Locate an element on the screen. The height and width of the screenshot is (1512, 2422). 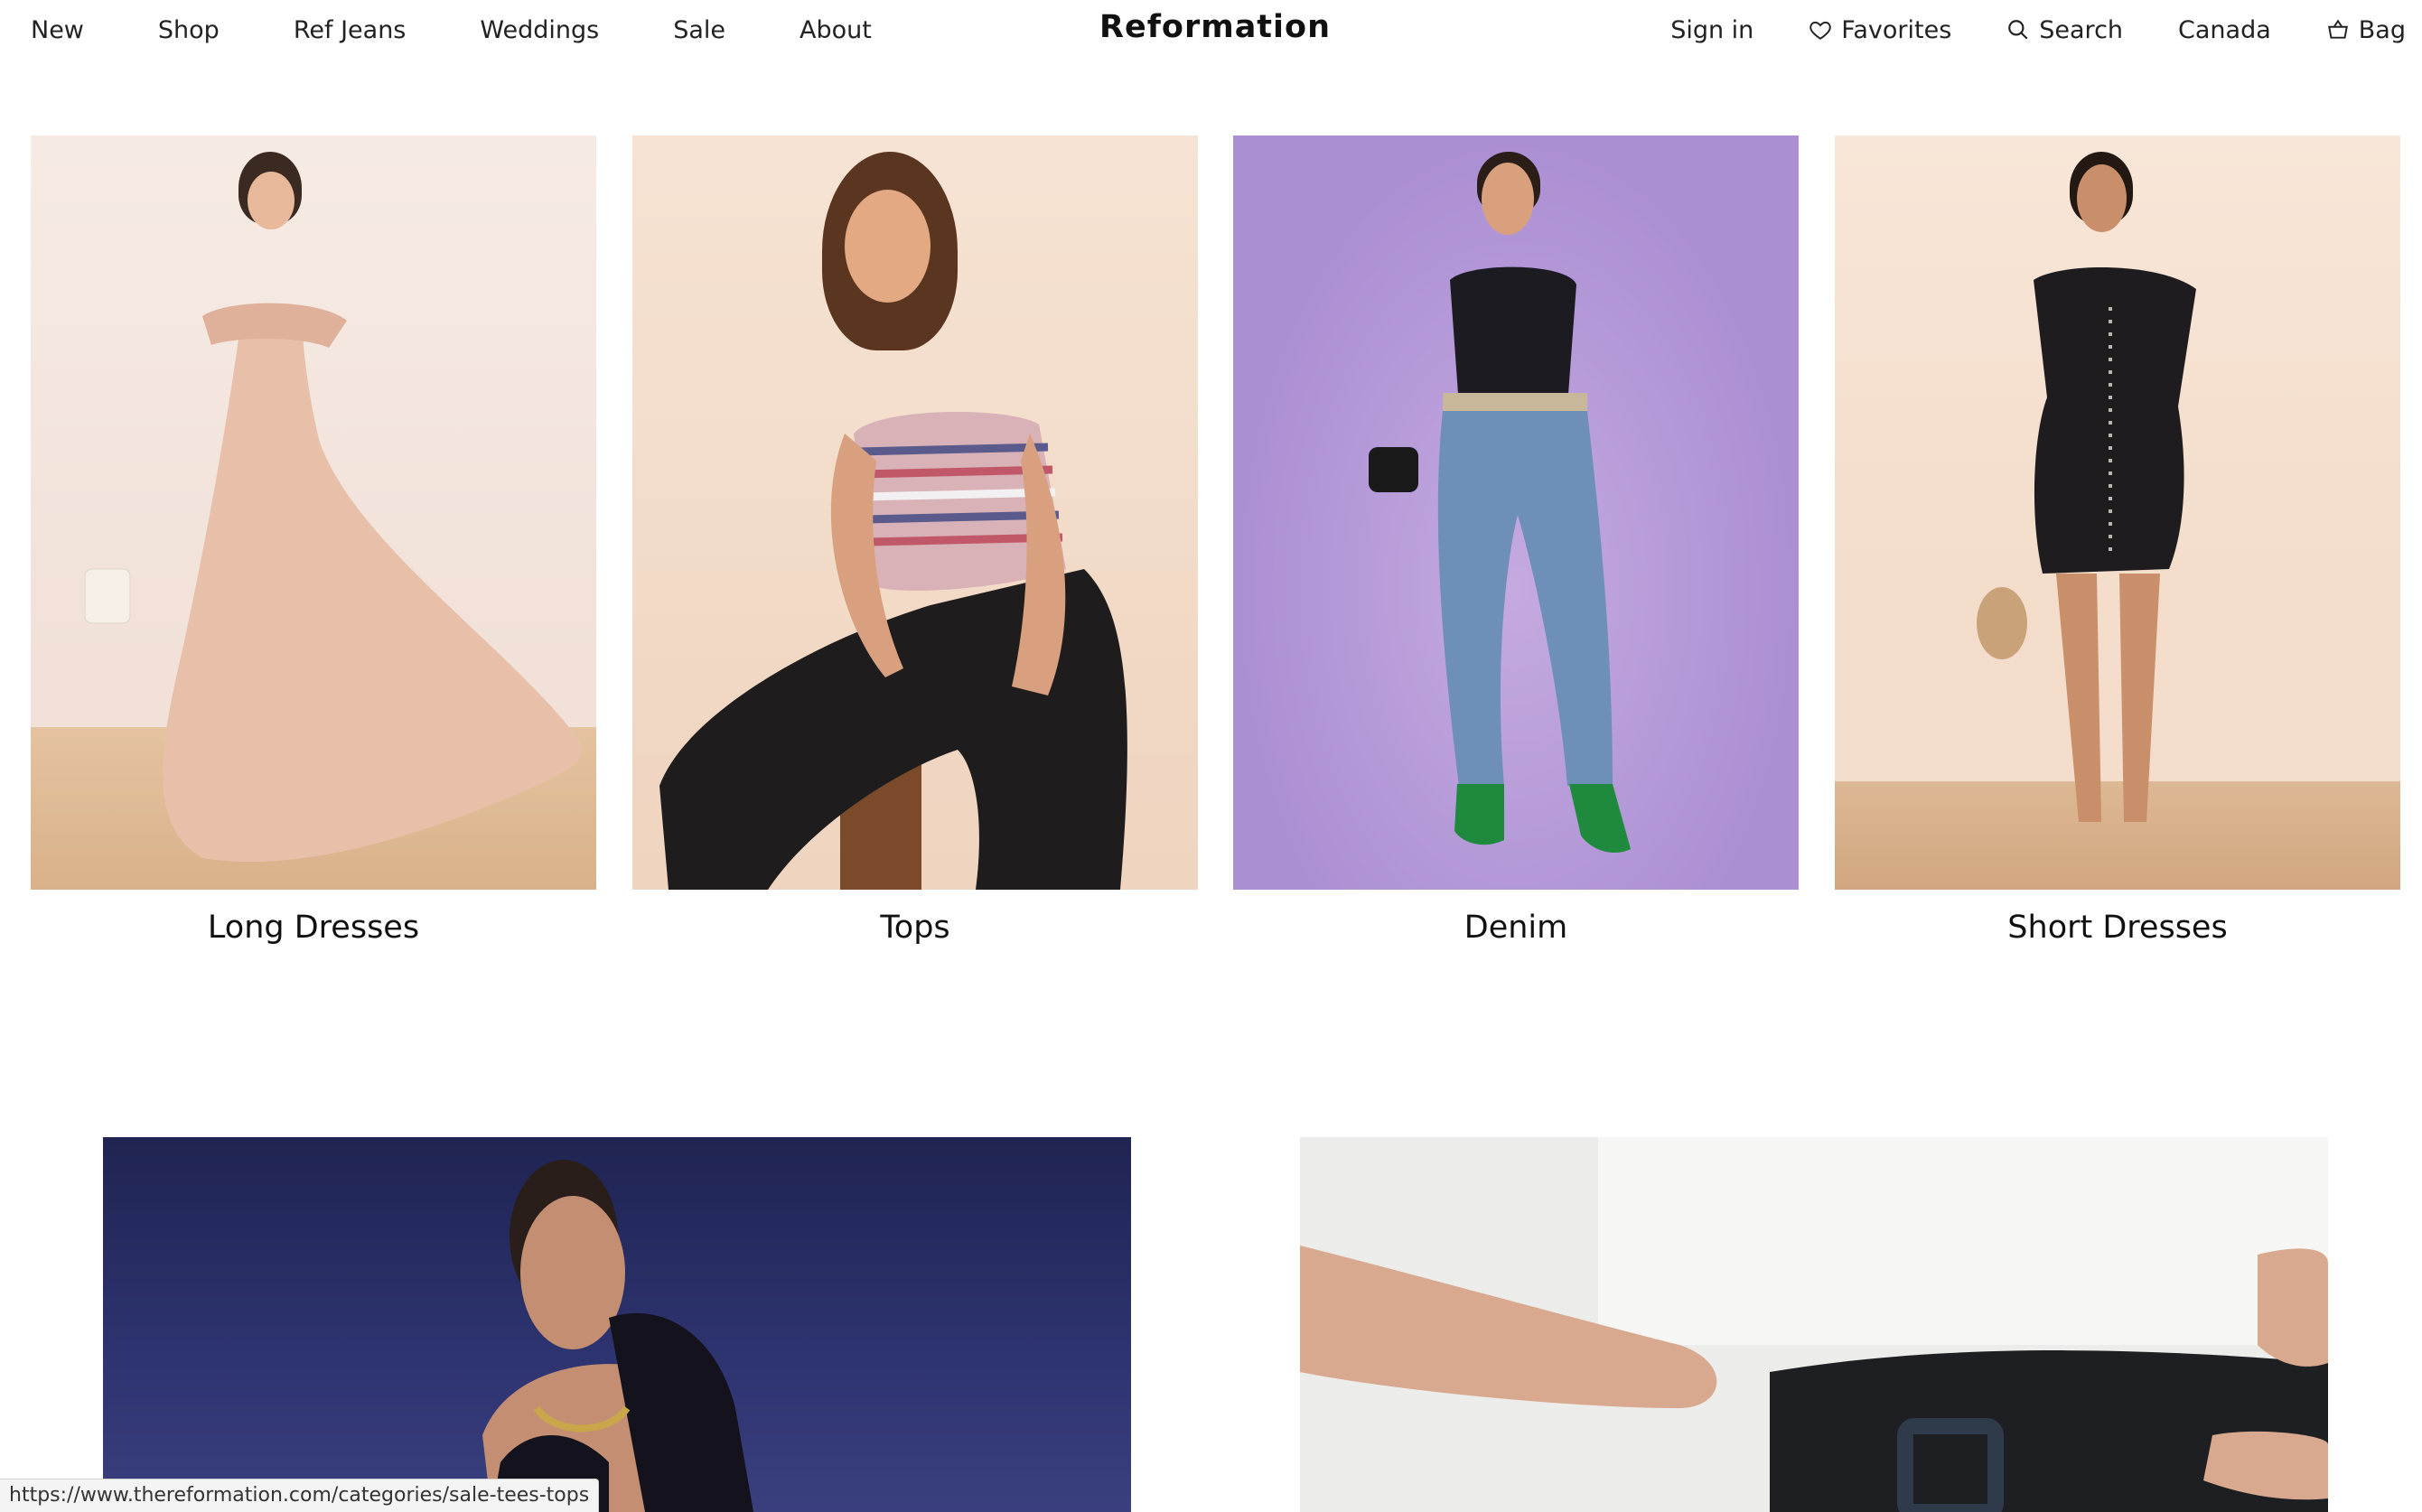
denim-photo is located at coordinates (1516, 512).